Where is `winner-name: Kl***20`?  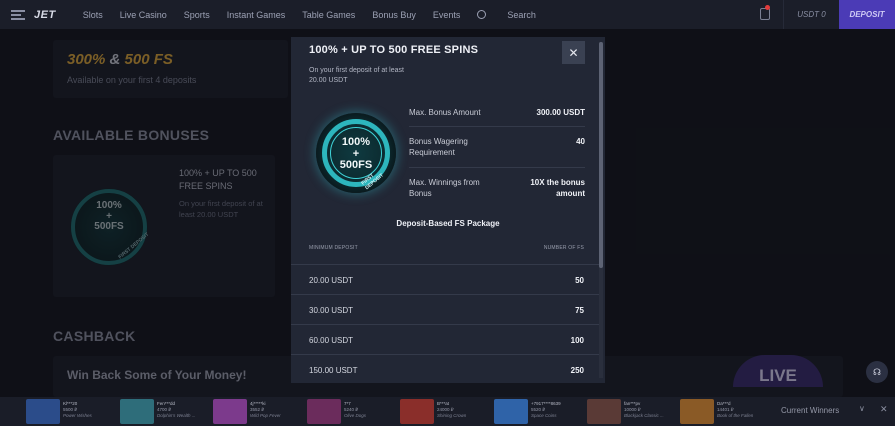 winner-name: Kl***20 is located at coordinates (70, 403).